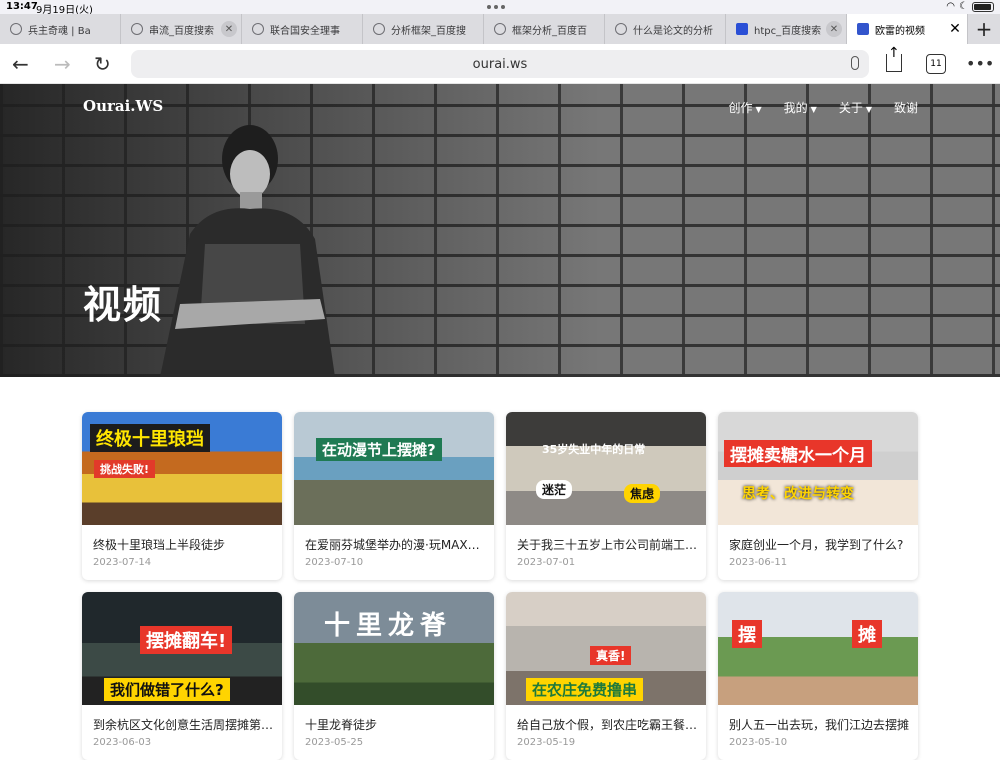  I want to click on tab-label: htpc_百度搜索, so click(788, 31).